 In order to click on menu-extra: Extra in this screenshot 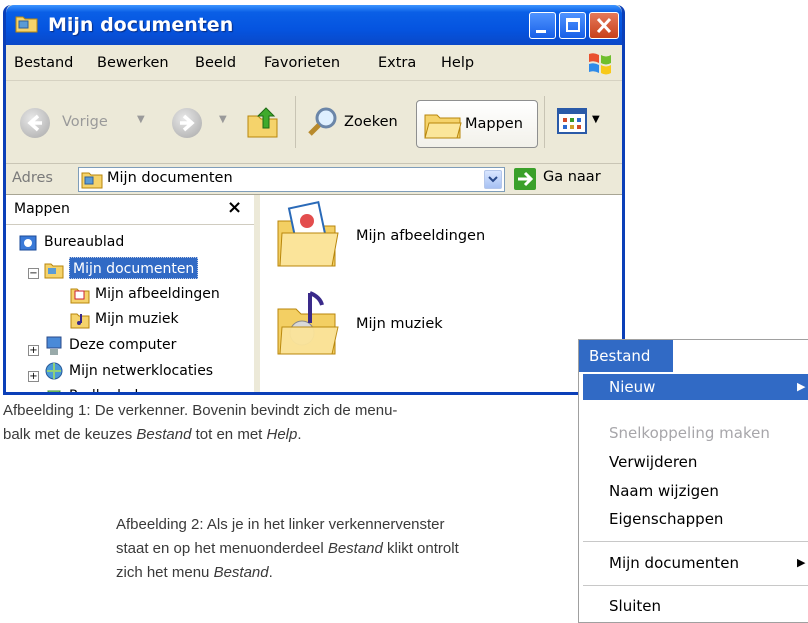, I will do `click(397, 63)`.